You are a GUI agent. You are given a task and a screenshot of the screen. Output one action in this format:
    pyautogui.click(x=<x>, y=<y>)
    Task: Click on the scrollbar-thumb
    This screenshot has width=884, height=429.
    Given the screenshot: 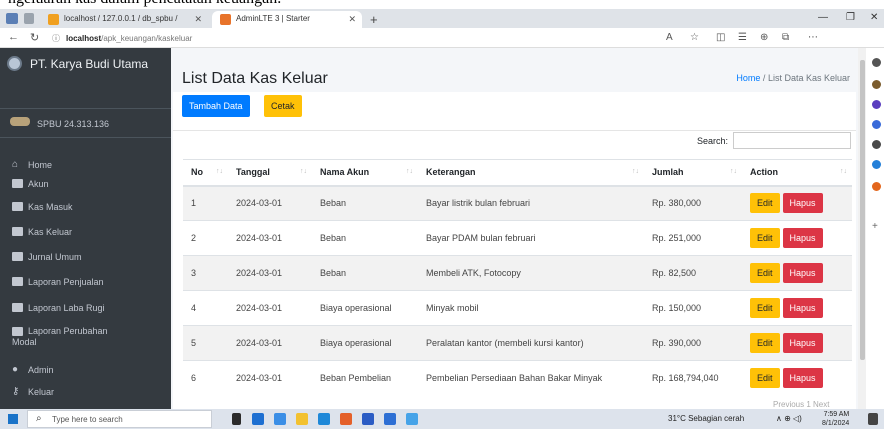 What is the action you would take?
    pyautogui.click(x=862, y=210)
    